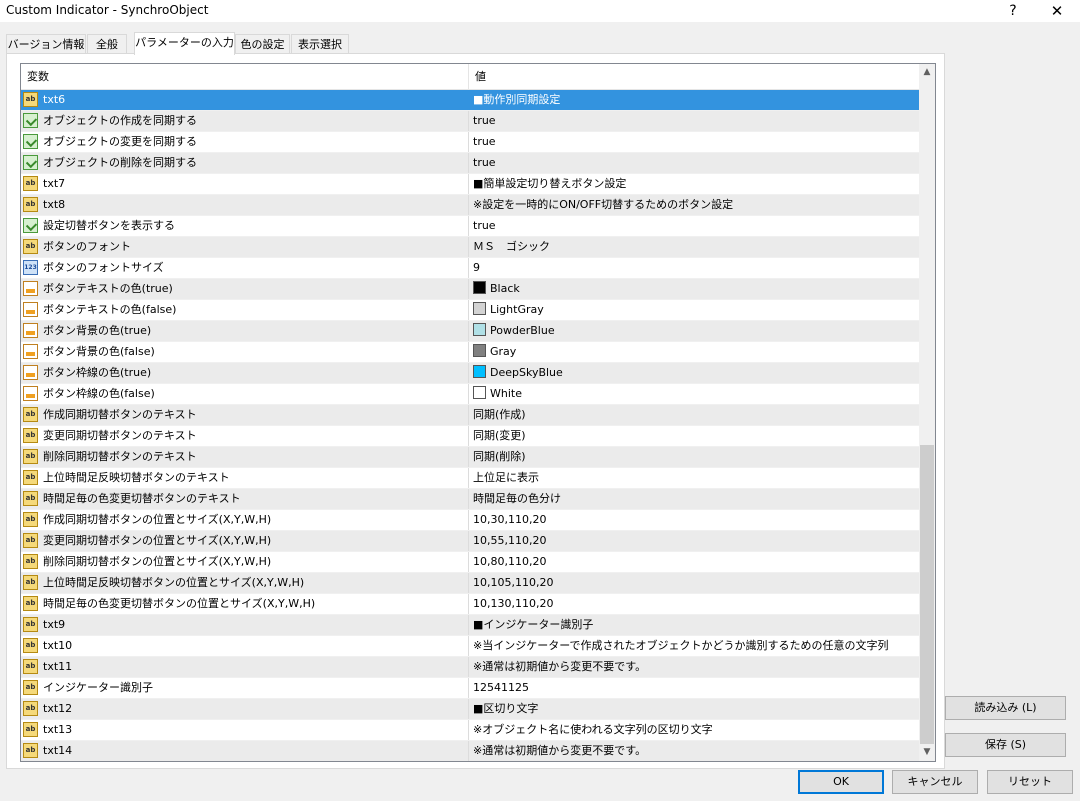  What do you see at coordinates (505, 288) in the screenshot?
I see `color-name: Black` at bounding box center [505, 288].